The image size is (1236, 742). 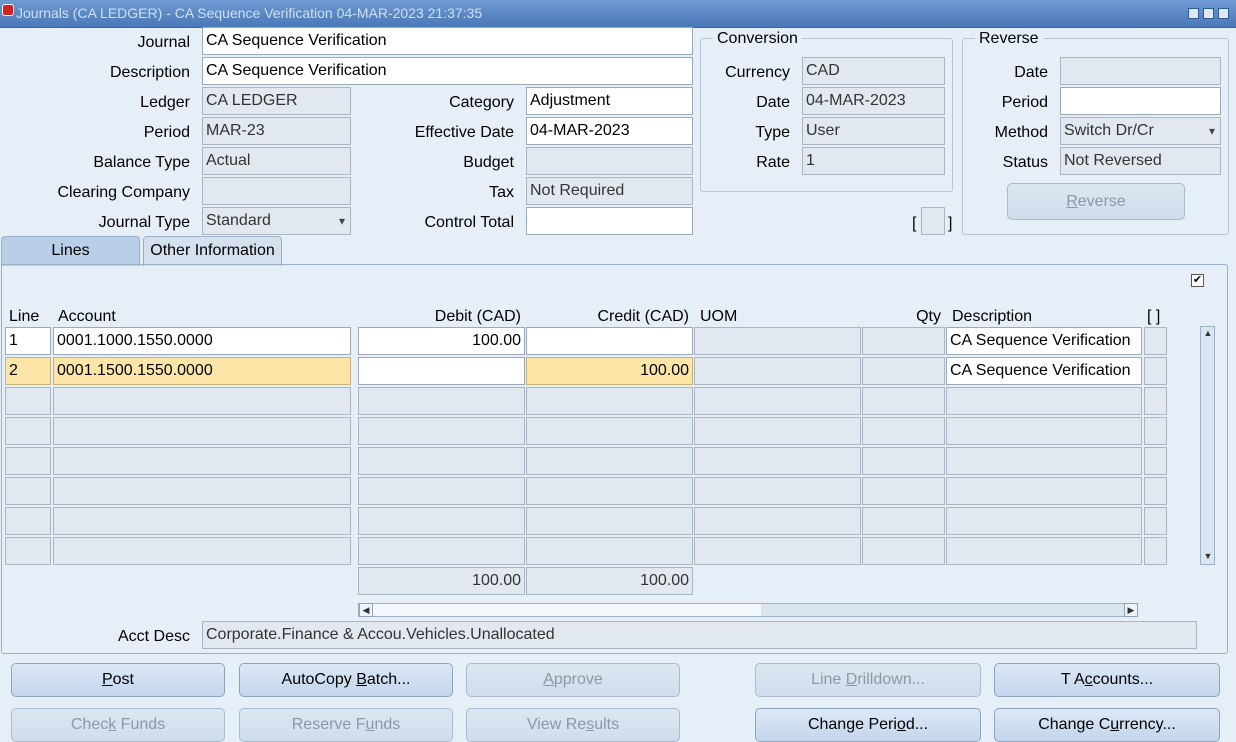 What do you see at coordinates (609, 341) in the screenshot?
I see `row-1-credit-cell` at bounding box center [609, 341].